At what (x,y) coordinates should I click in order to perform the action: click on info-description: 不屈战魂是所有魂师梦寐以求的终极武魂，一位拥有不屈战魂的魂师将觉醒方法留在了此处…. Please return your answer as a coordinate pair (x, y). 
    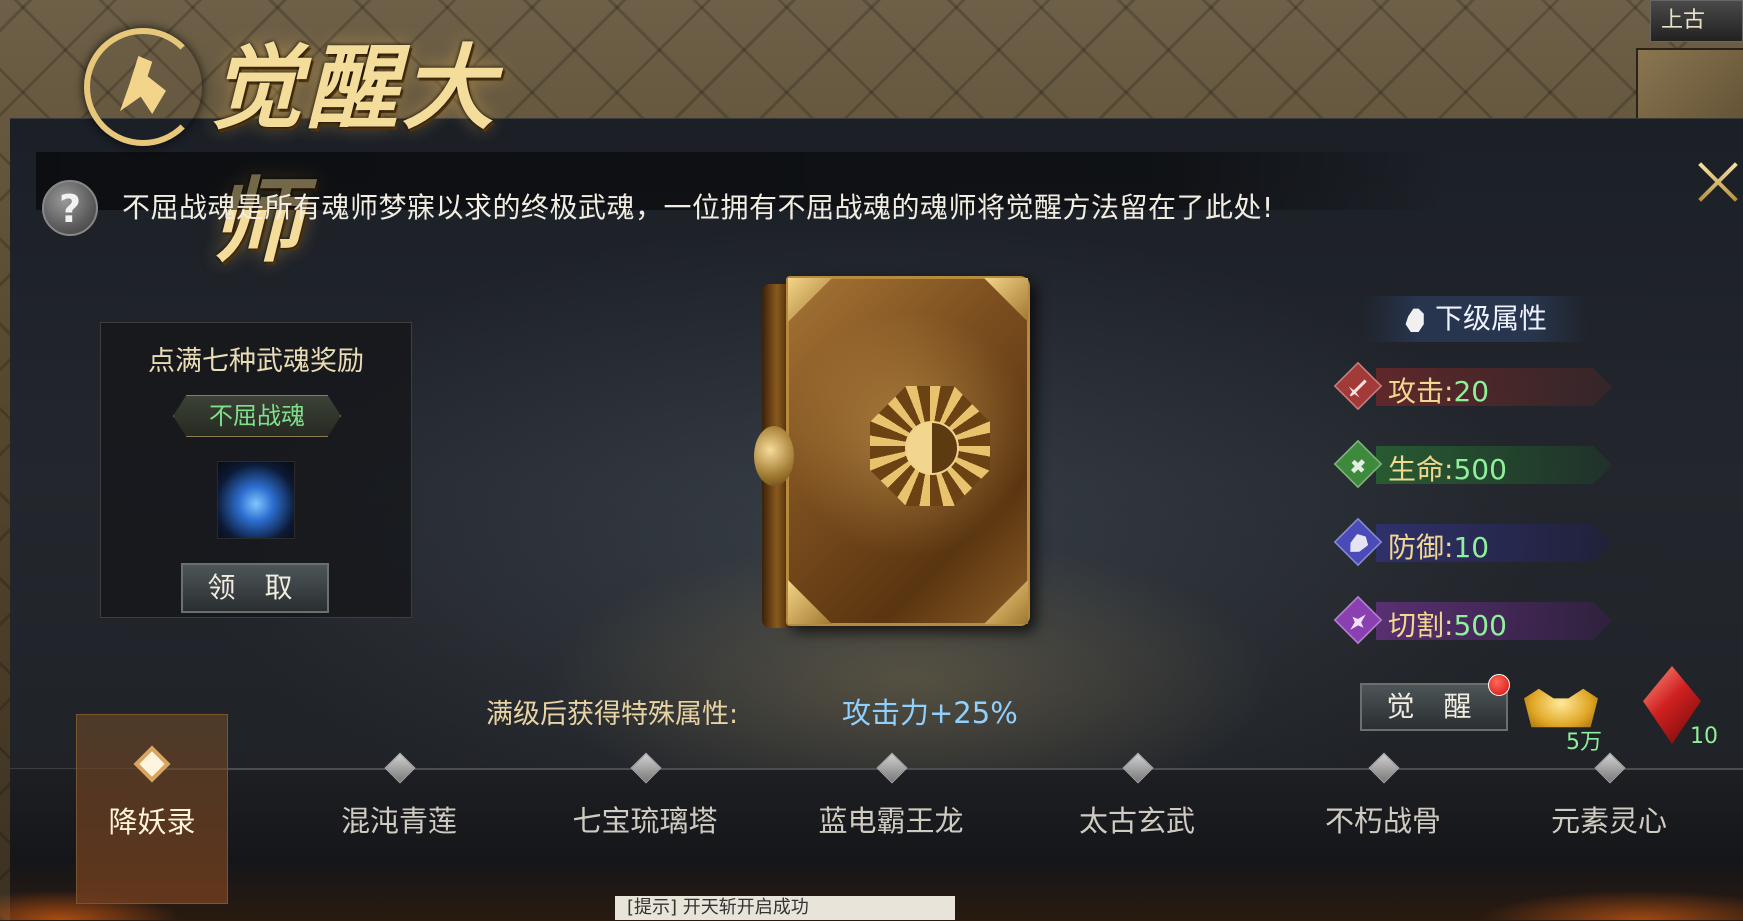
    Looking at the image, I should click on (698, 207).